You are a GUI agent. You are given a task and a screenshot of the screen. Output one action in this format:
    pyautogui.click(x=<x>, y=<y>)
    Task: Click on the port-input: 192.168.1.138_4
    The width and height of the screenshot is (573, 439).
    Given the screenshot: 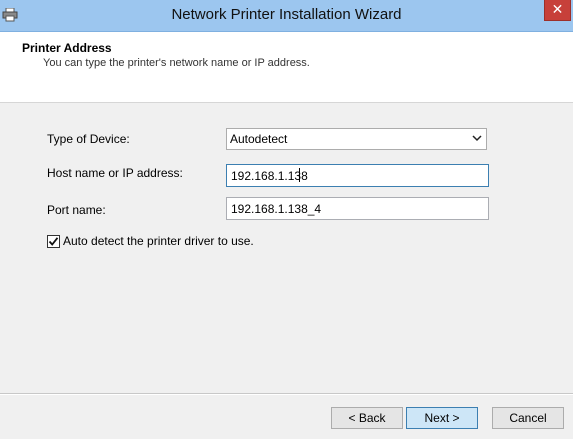 What is the action you would take?
    pyautogui.click(x=357, y=208)
    